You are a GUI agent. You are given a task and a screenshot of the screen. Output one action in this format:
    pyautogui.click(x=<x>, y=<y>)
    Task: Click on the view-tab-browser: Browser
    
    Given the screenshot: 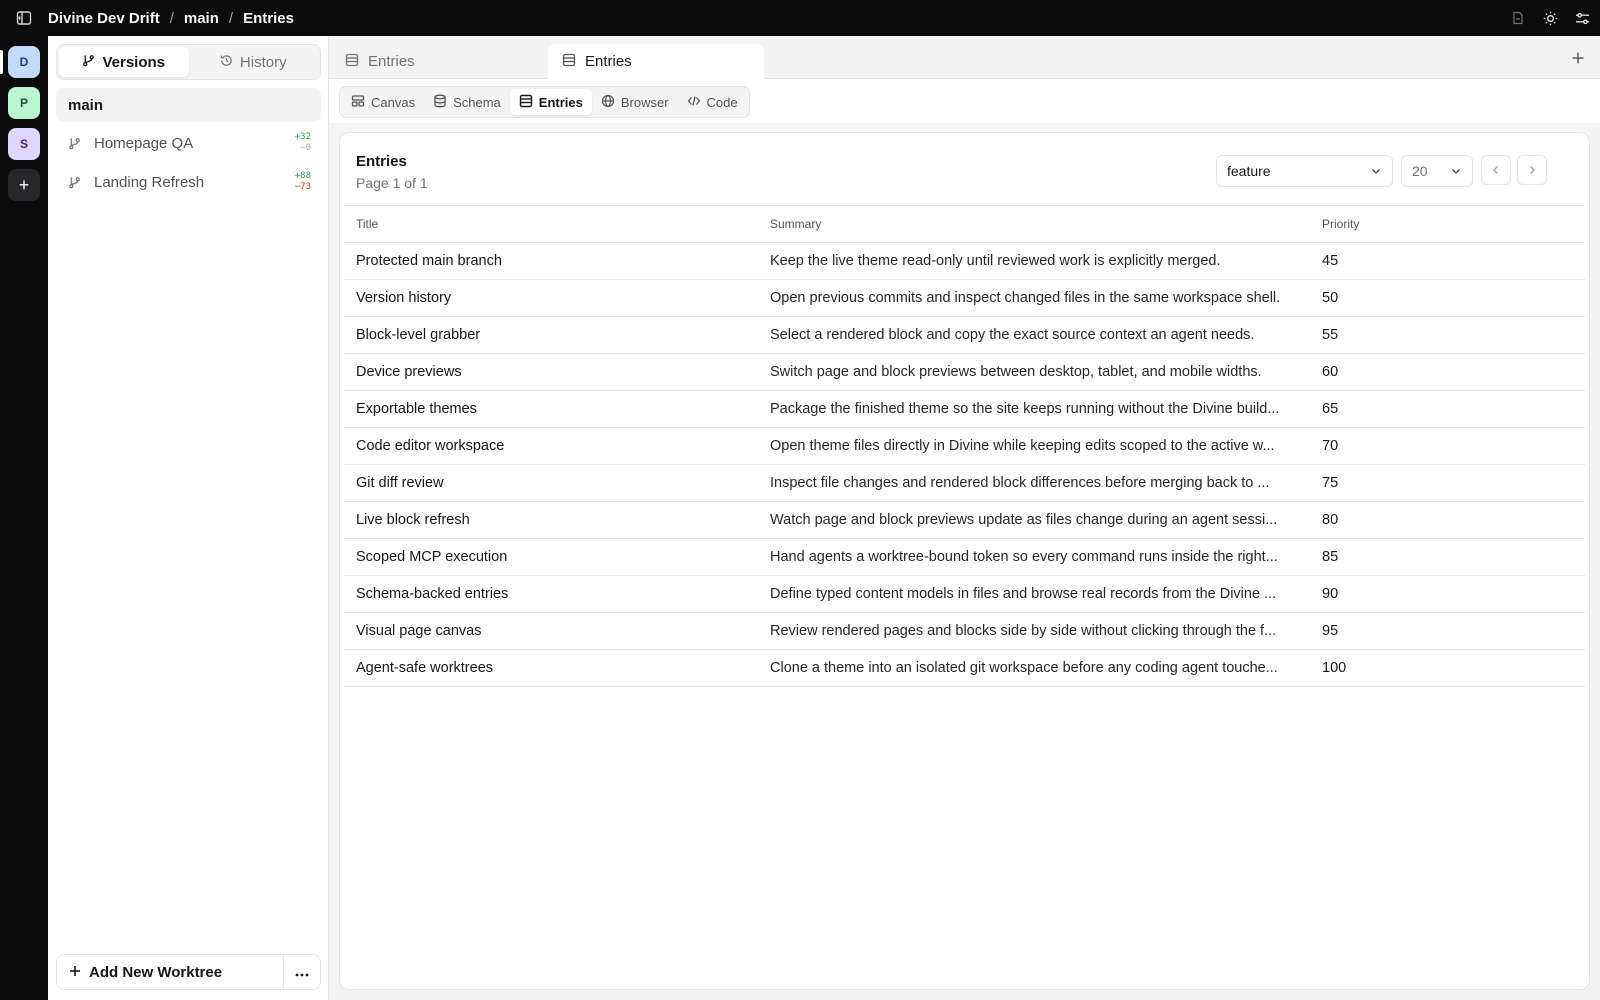 What is the action you would take?
    pyautogui.click(x=635, y=102)
    